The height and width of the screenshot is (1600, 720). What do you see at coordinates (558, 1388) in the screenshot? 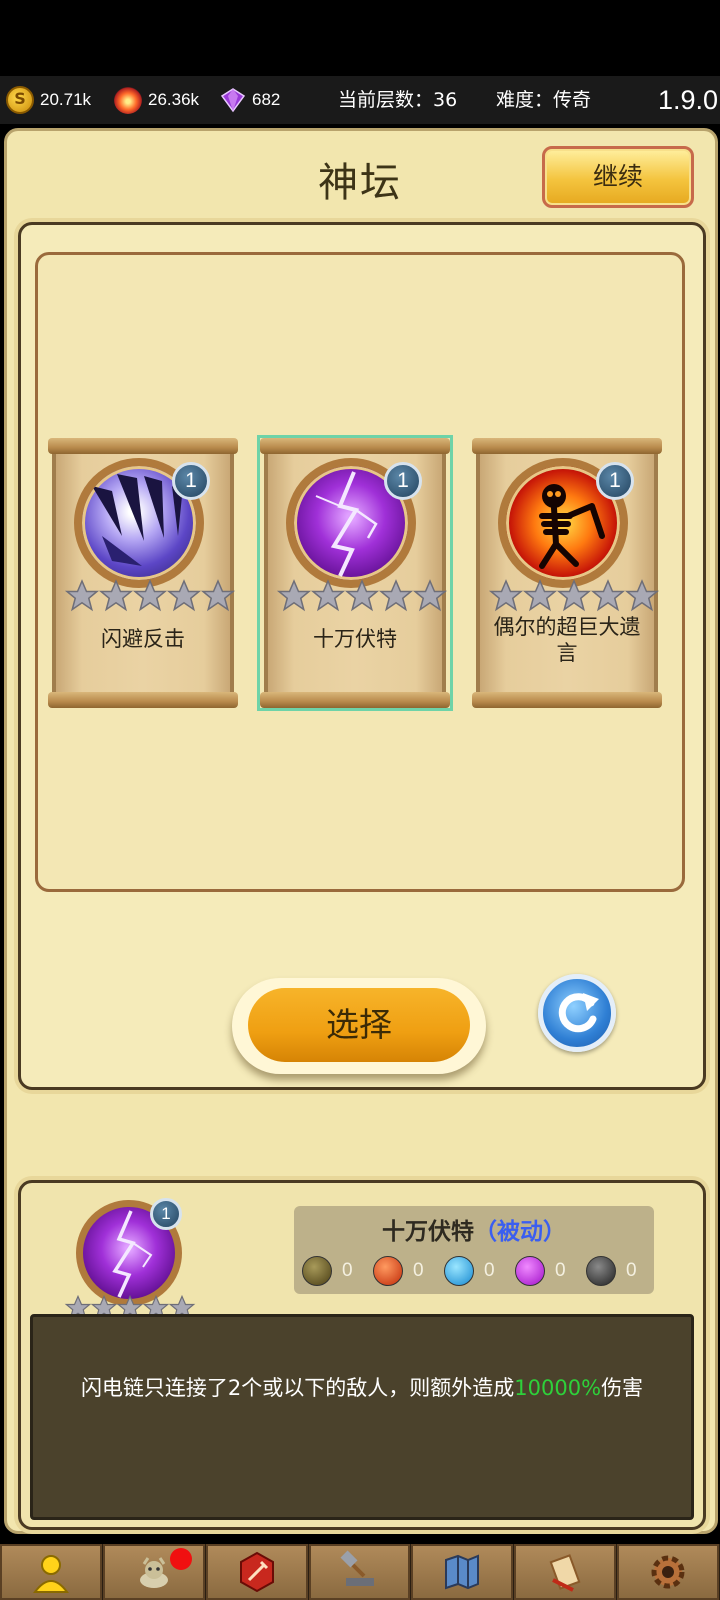
I see `description-highlight: 10000%` at bounding box center [558, 1388].